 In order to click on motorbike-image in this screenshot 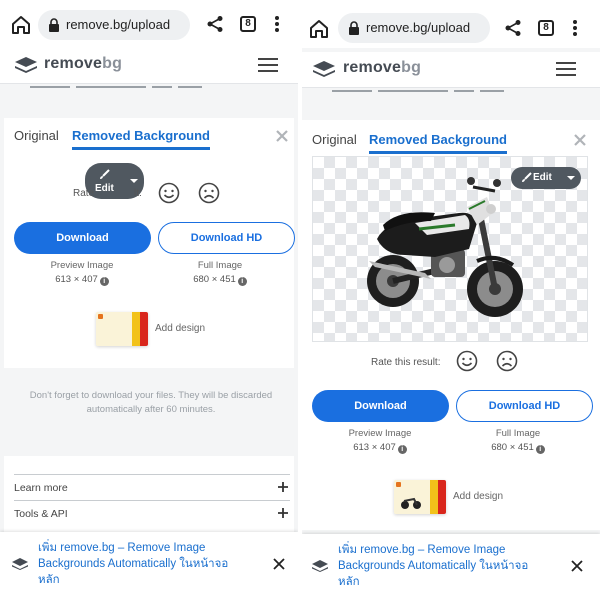, I will do `click(445, 247)`.